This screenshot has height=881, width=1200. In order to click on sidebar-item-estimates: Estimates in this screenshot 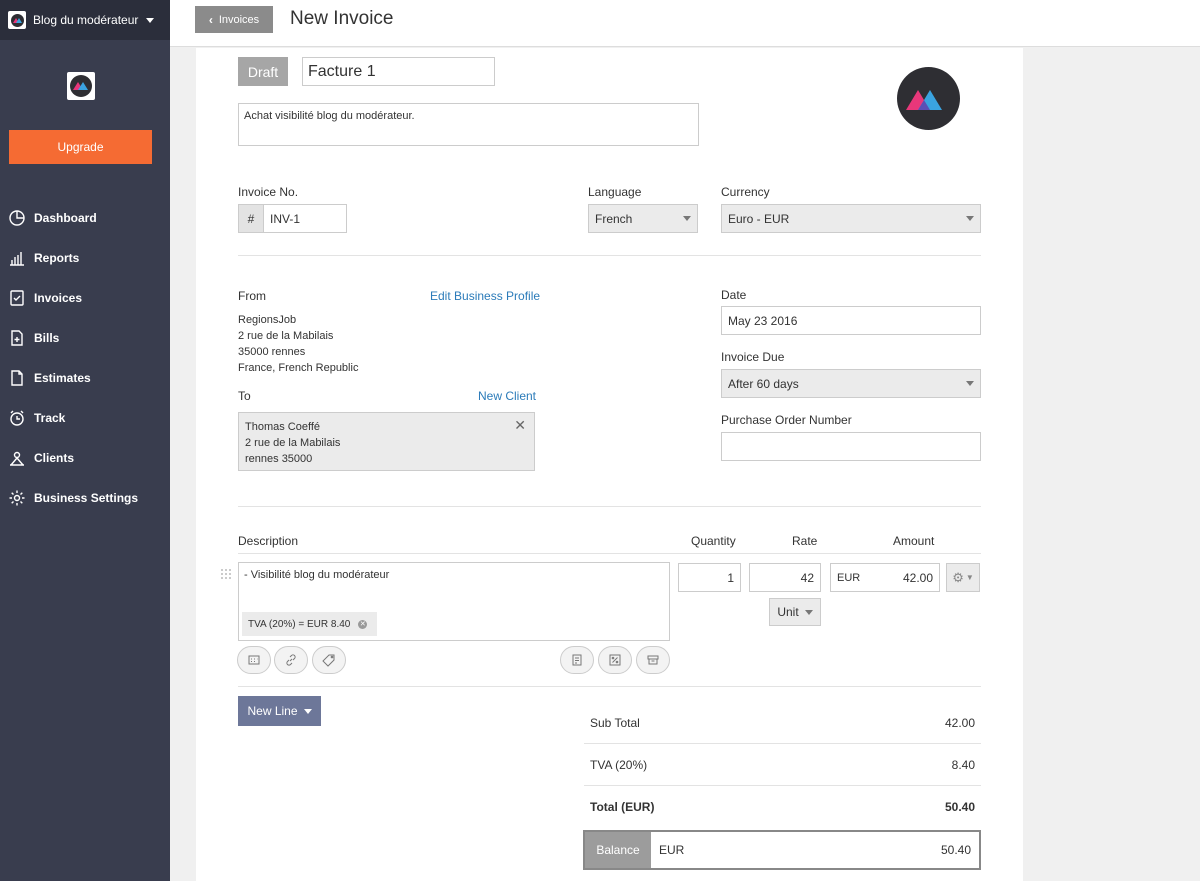, I will do `click(85, 378)`.